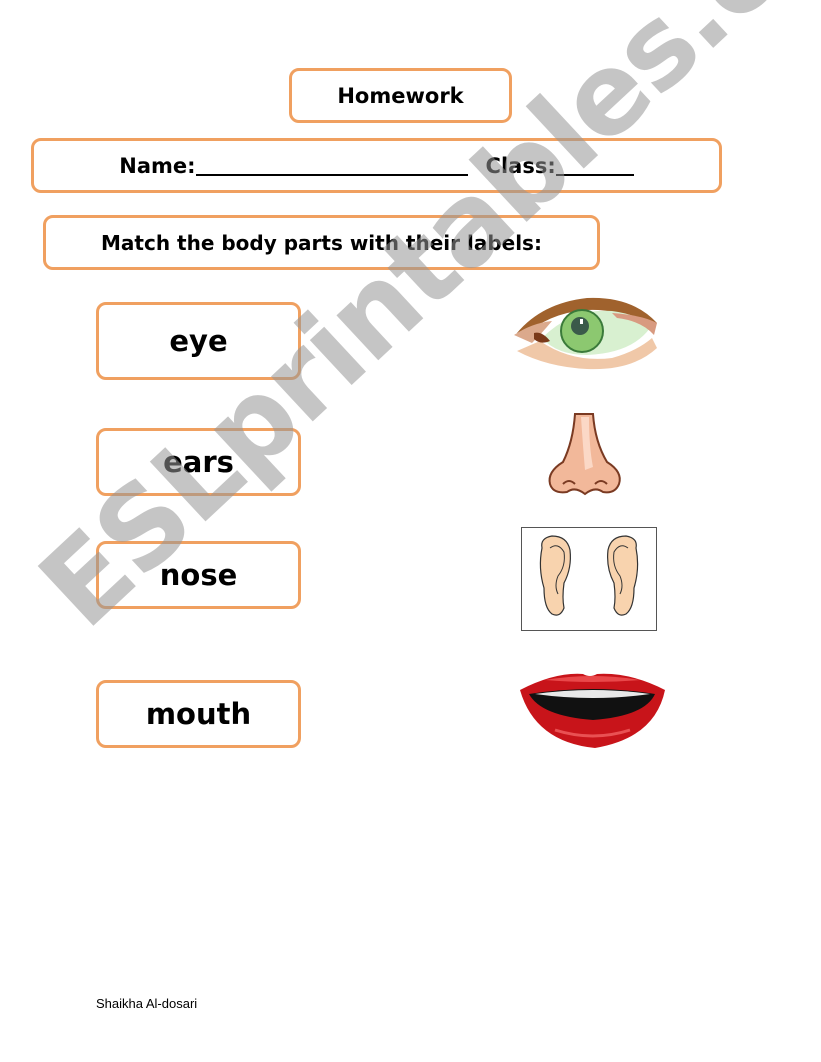 This screenshot has width=821, height=1062. I want to click on instruction-text: Match the body parts with their labels:, so click(321, 242).